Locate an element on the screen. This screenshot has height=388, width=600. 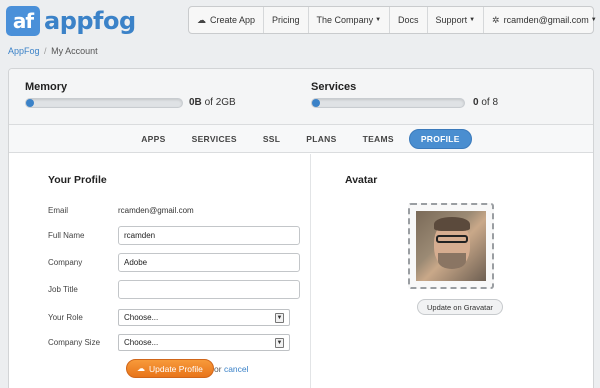
appfog-logo: af appfog is located at coordinates (71, 21).